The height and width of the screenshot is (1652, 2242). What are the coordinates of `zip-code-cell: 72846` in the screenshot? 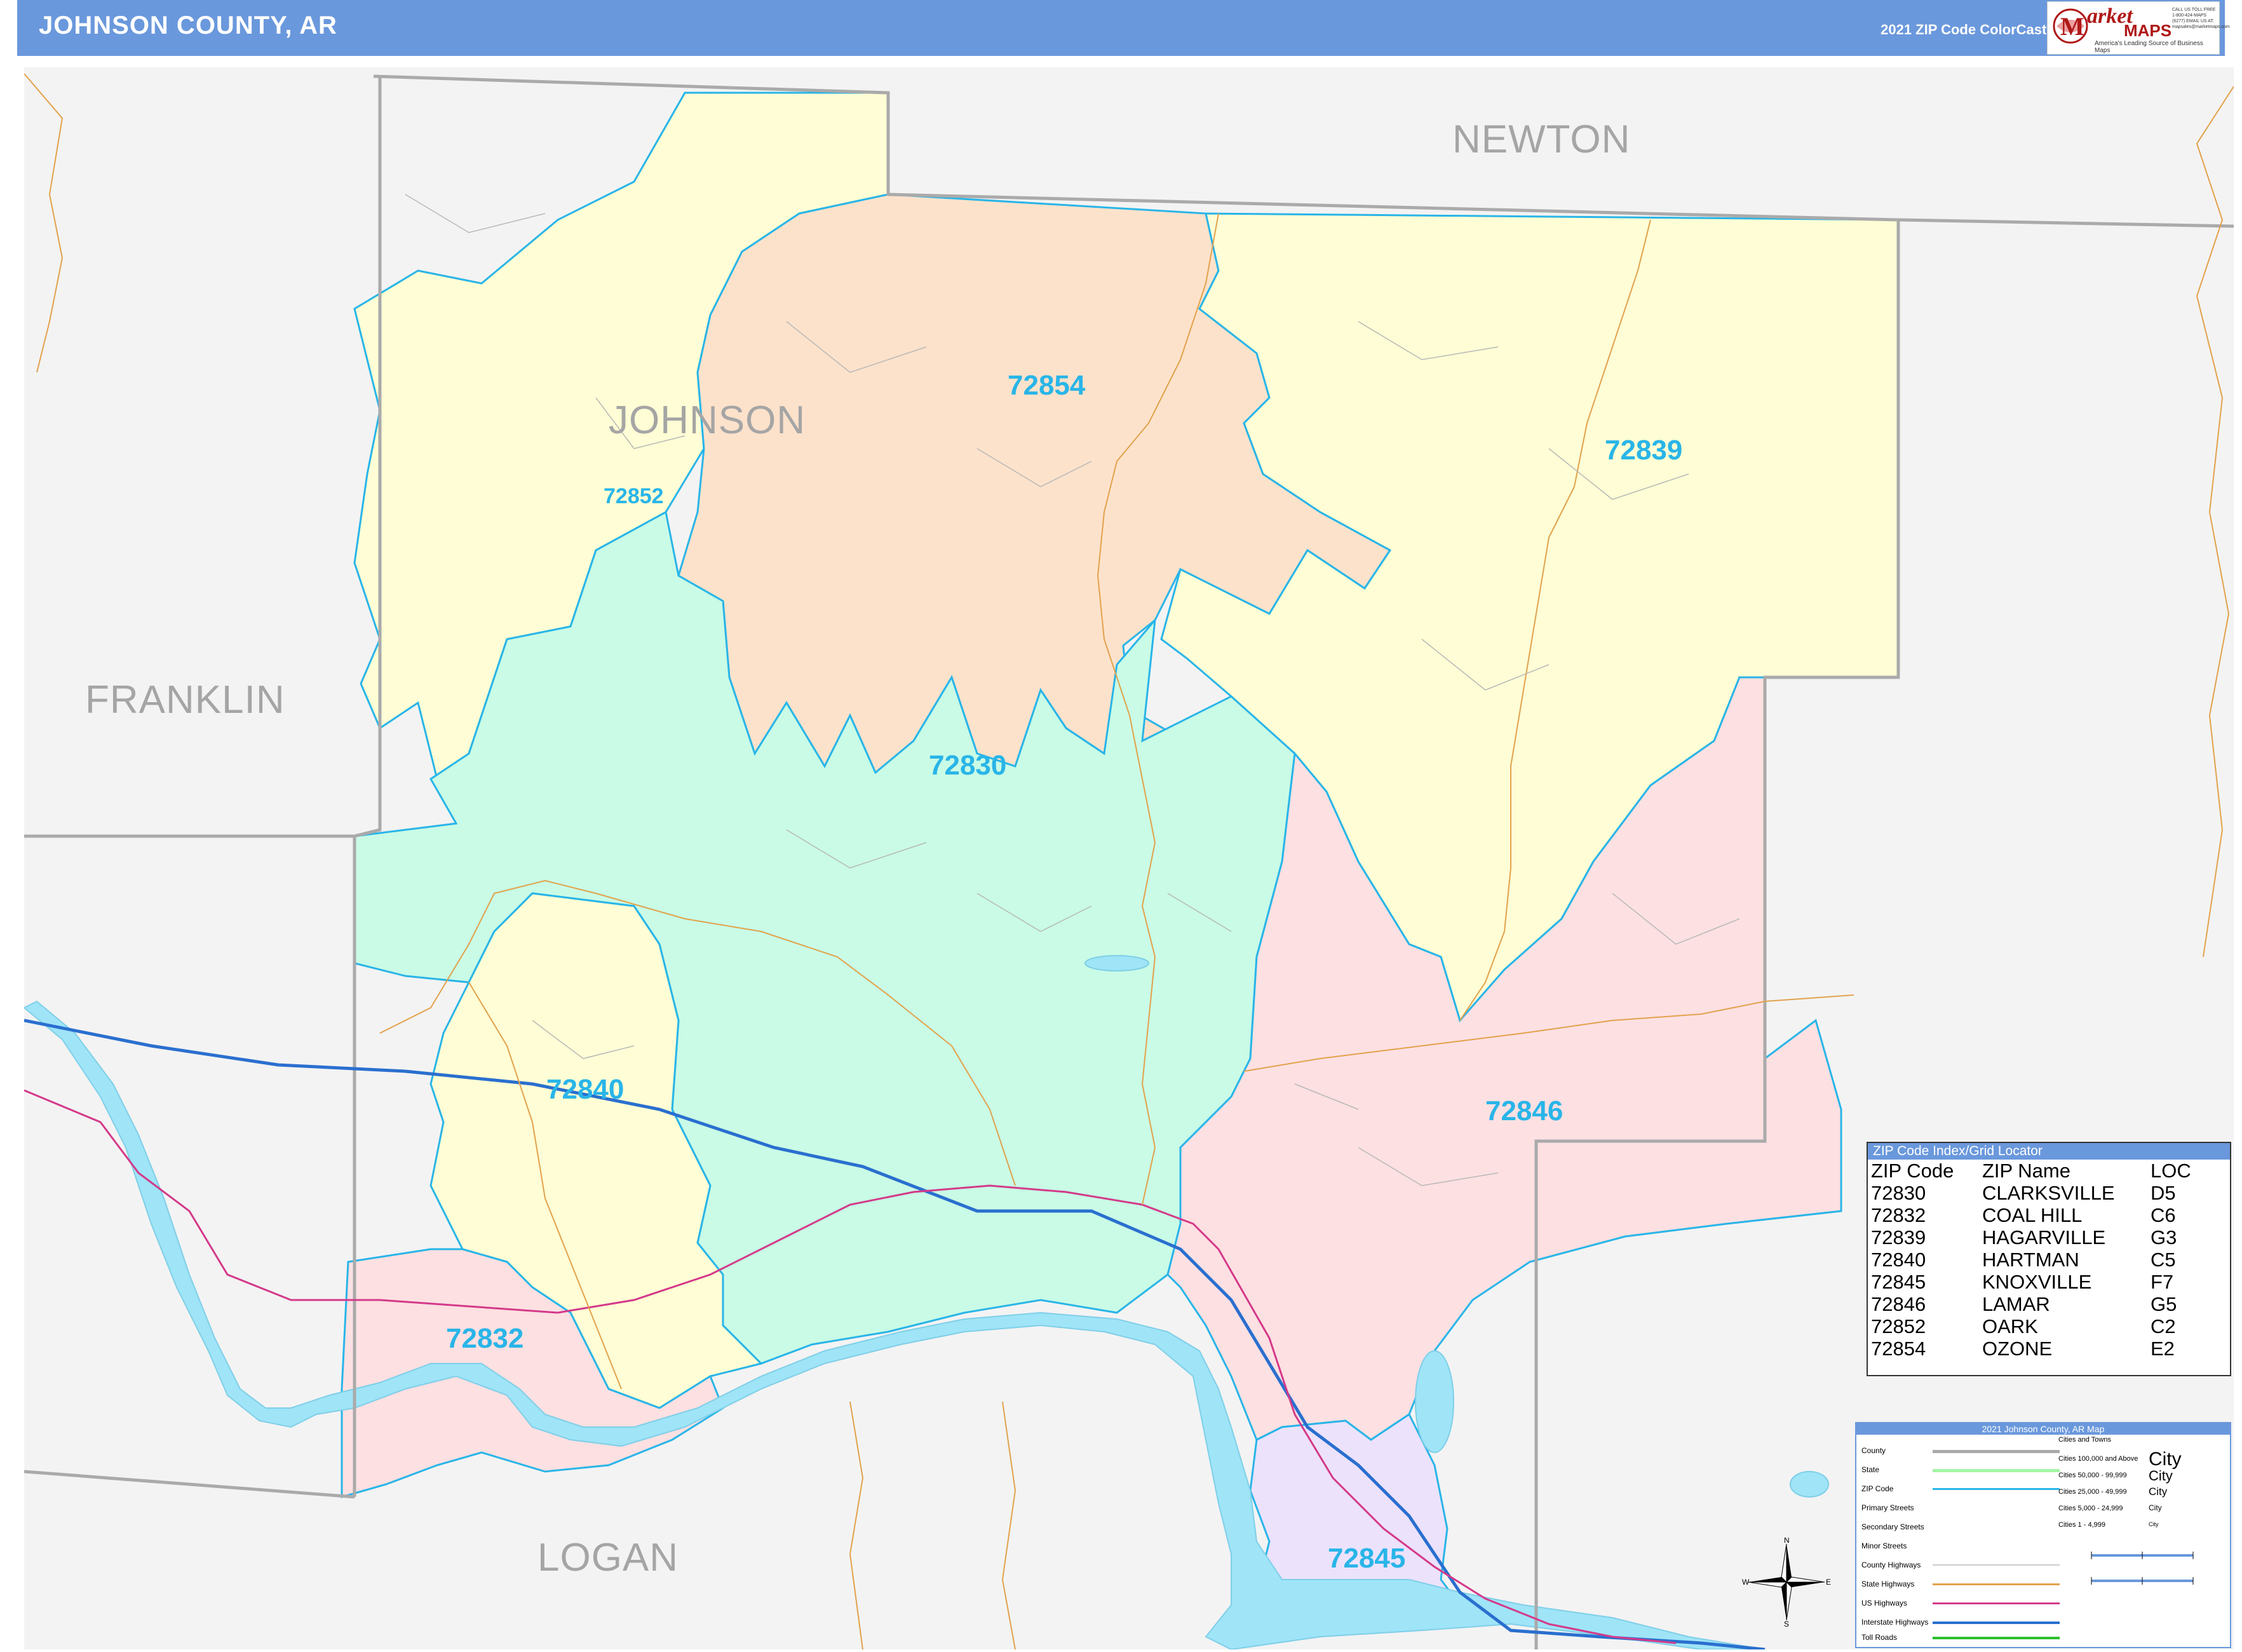 It's located at (1898, 1304).